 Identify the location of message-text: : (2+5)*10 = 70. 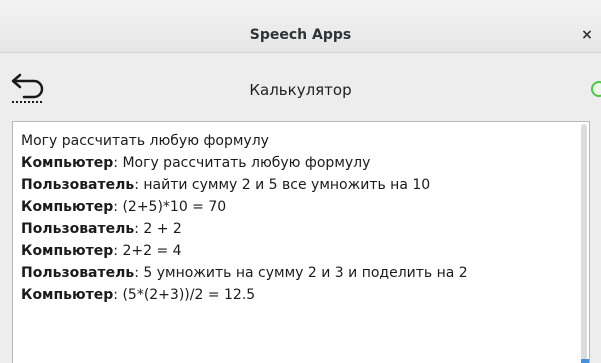
(170, 207).